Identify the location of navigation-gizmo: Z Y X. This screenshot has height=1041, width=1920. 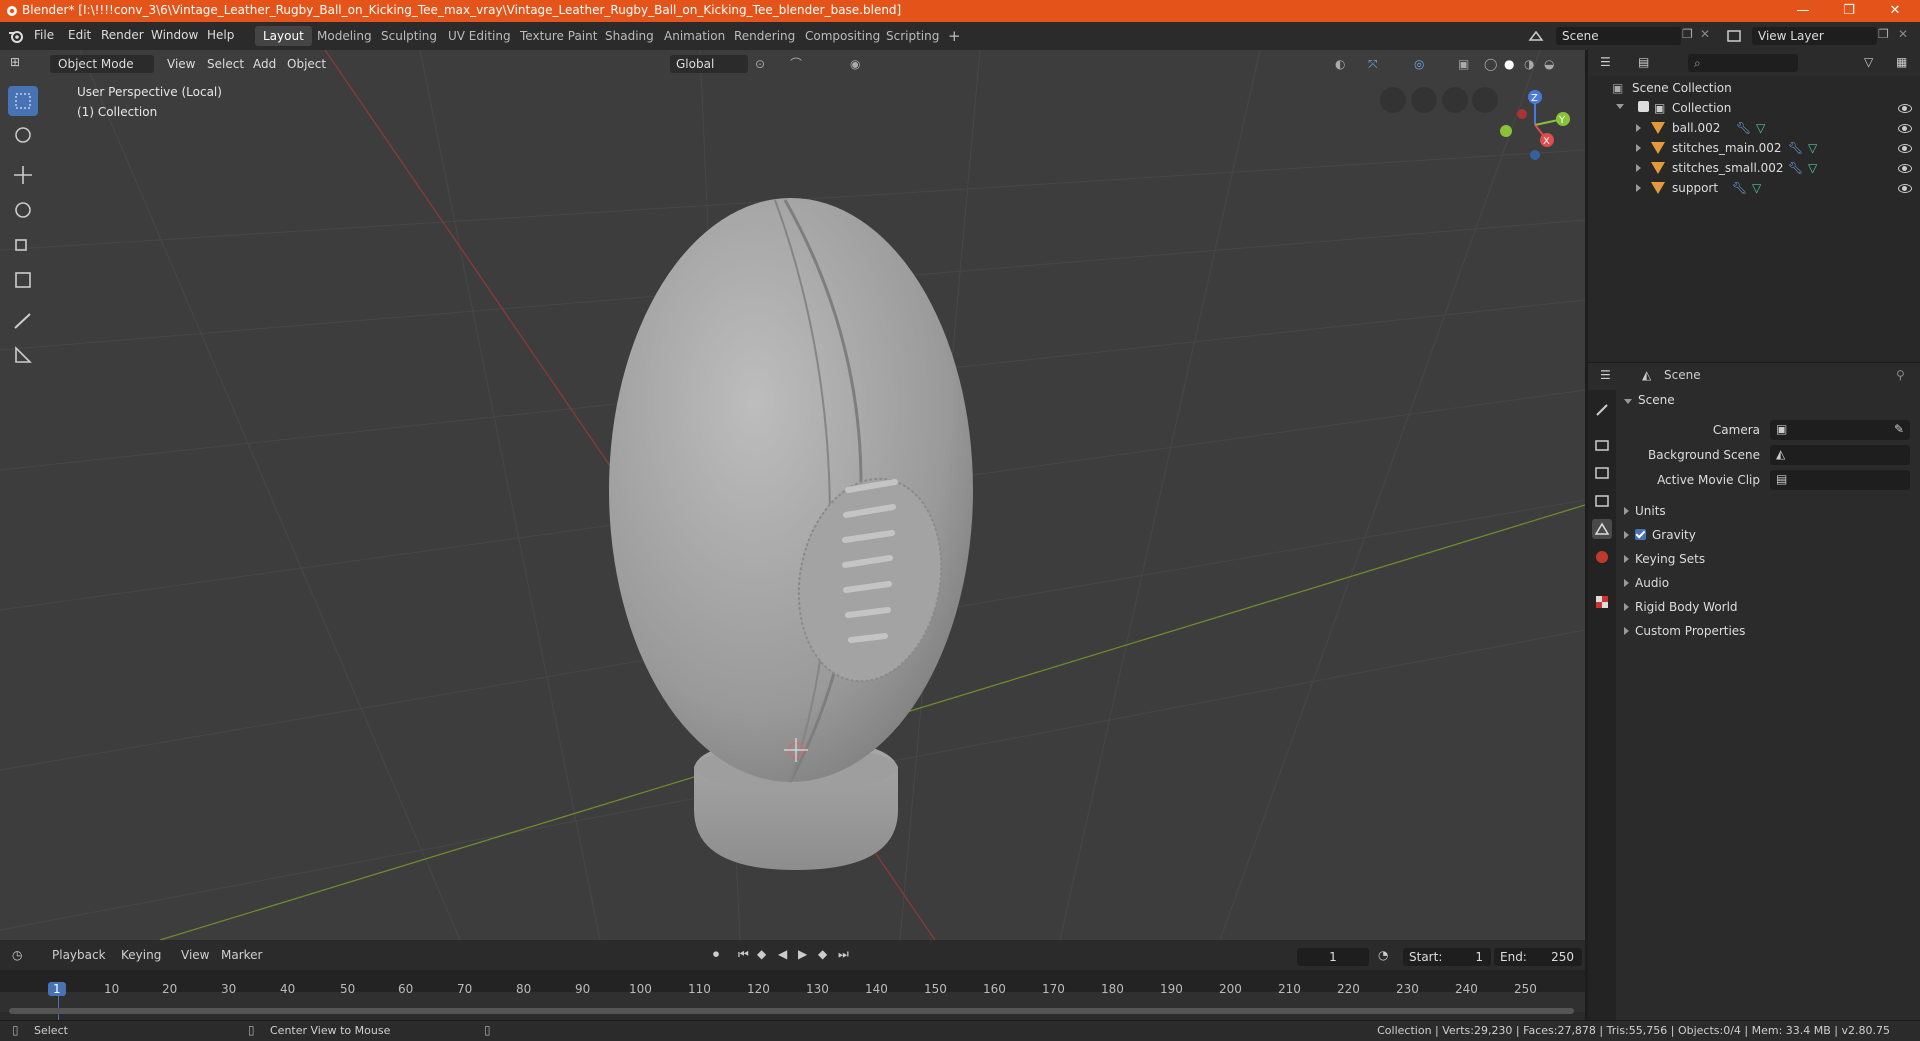
(1535, 125).